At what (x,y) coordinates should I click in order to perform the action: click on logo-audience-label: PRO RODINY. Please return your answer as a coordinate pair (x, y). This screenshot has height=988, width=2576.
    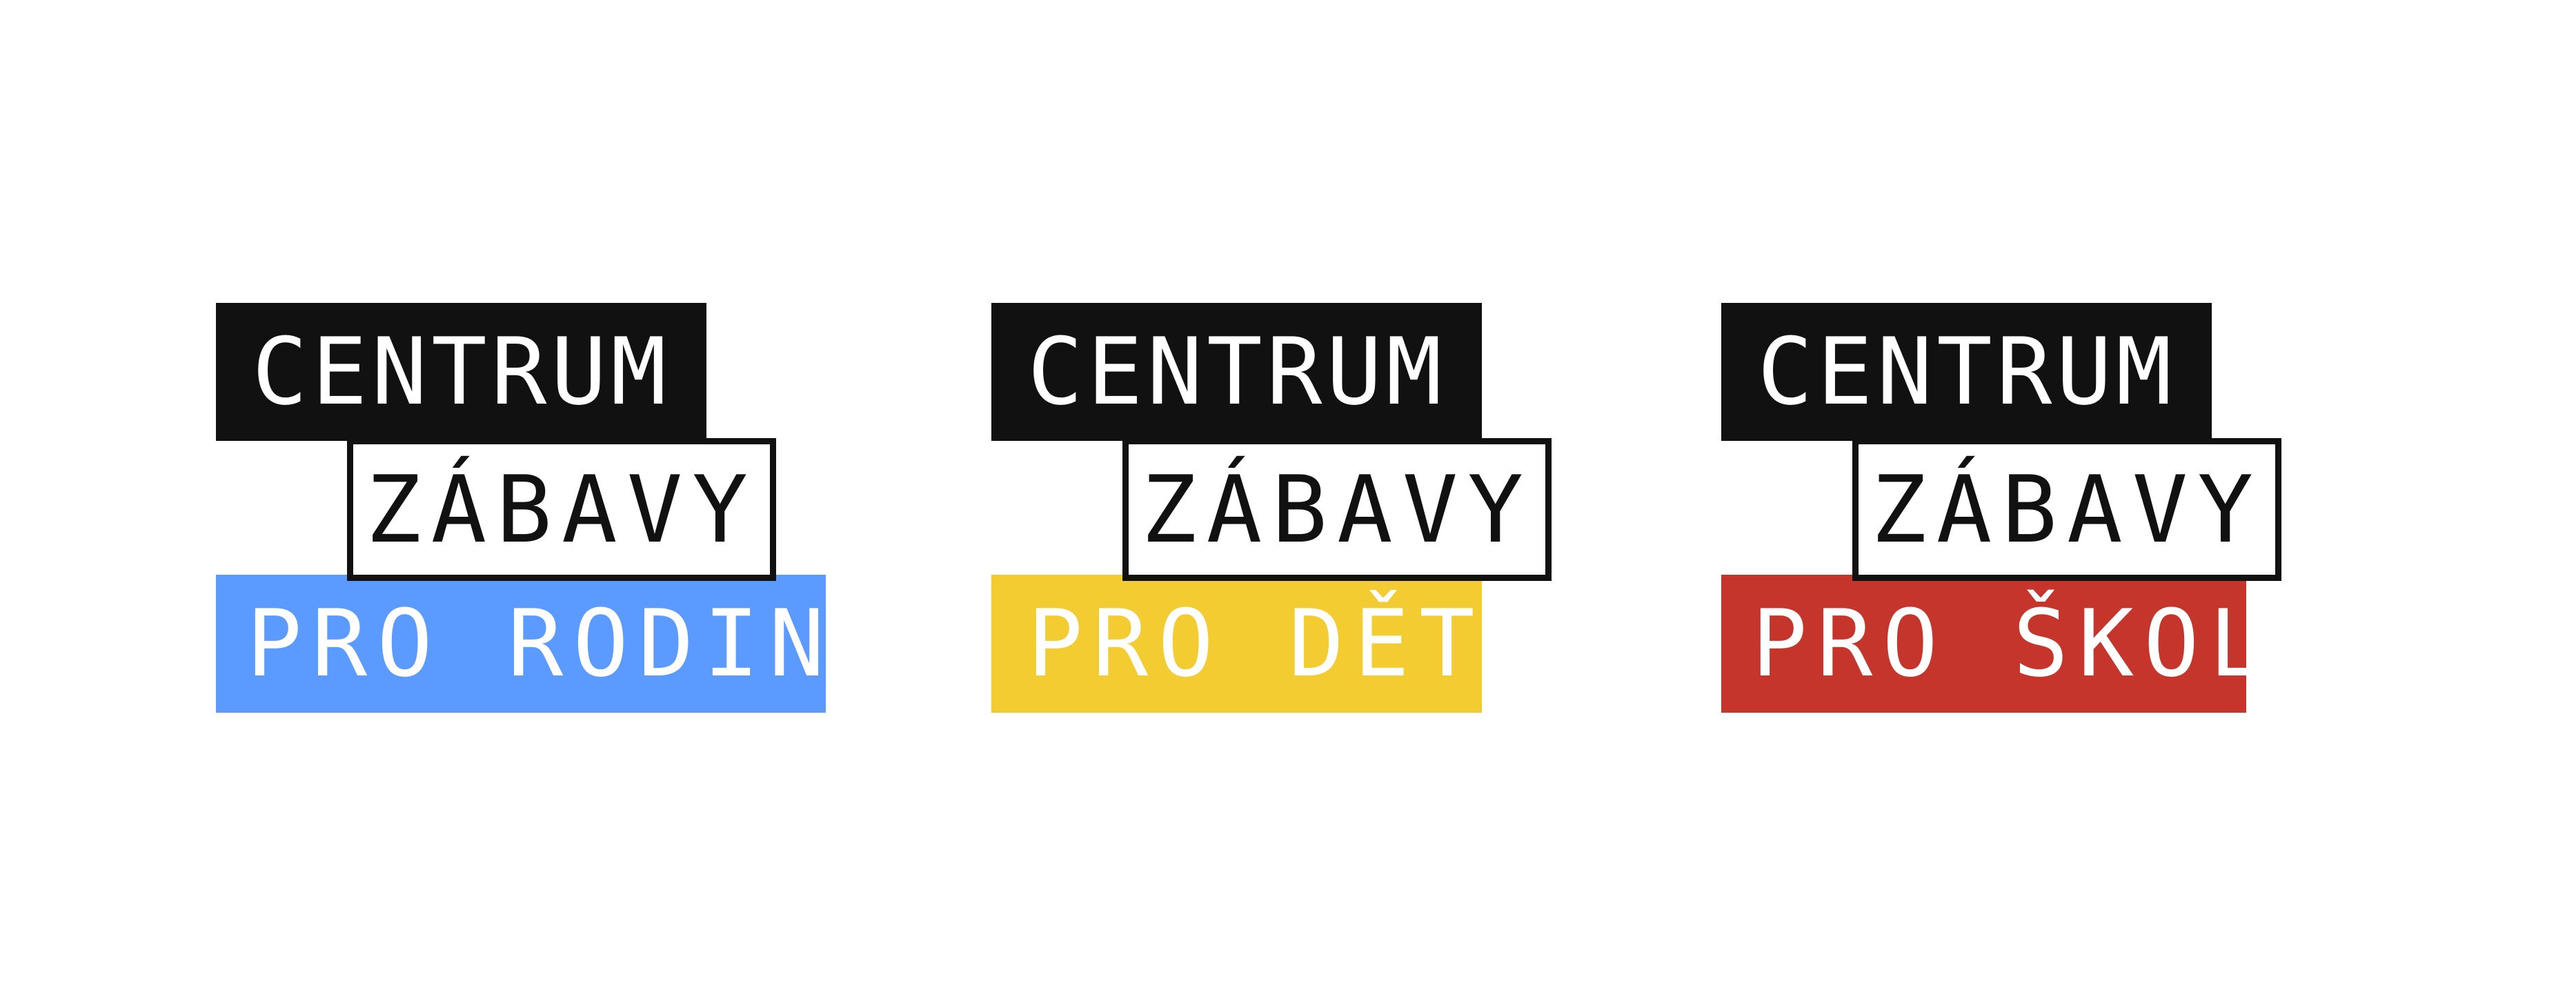
    Looking at the image, I should click on (553, 644).